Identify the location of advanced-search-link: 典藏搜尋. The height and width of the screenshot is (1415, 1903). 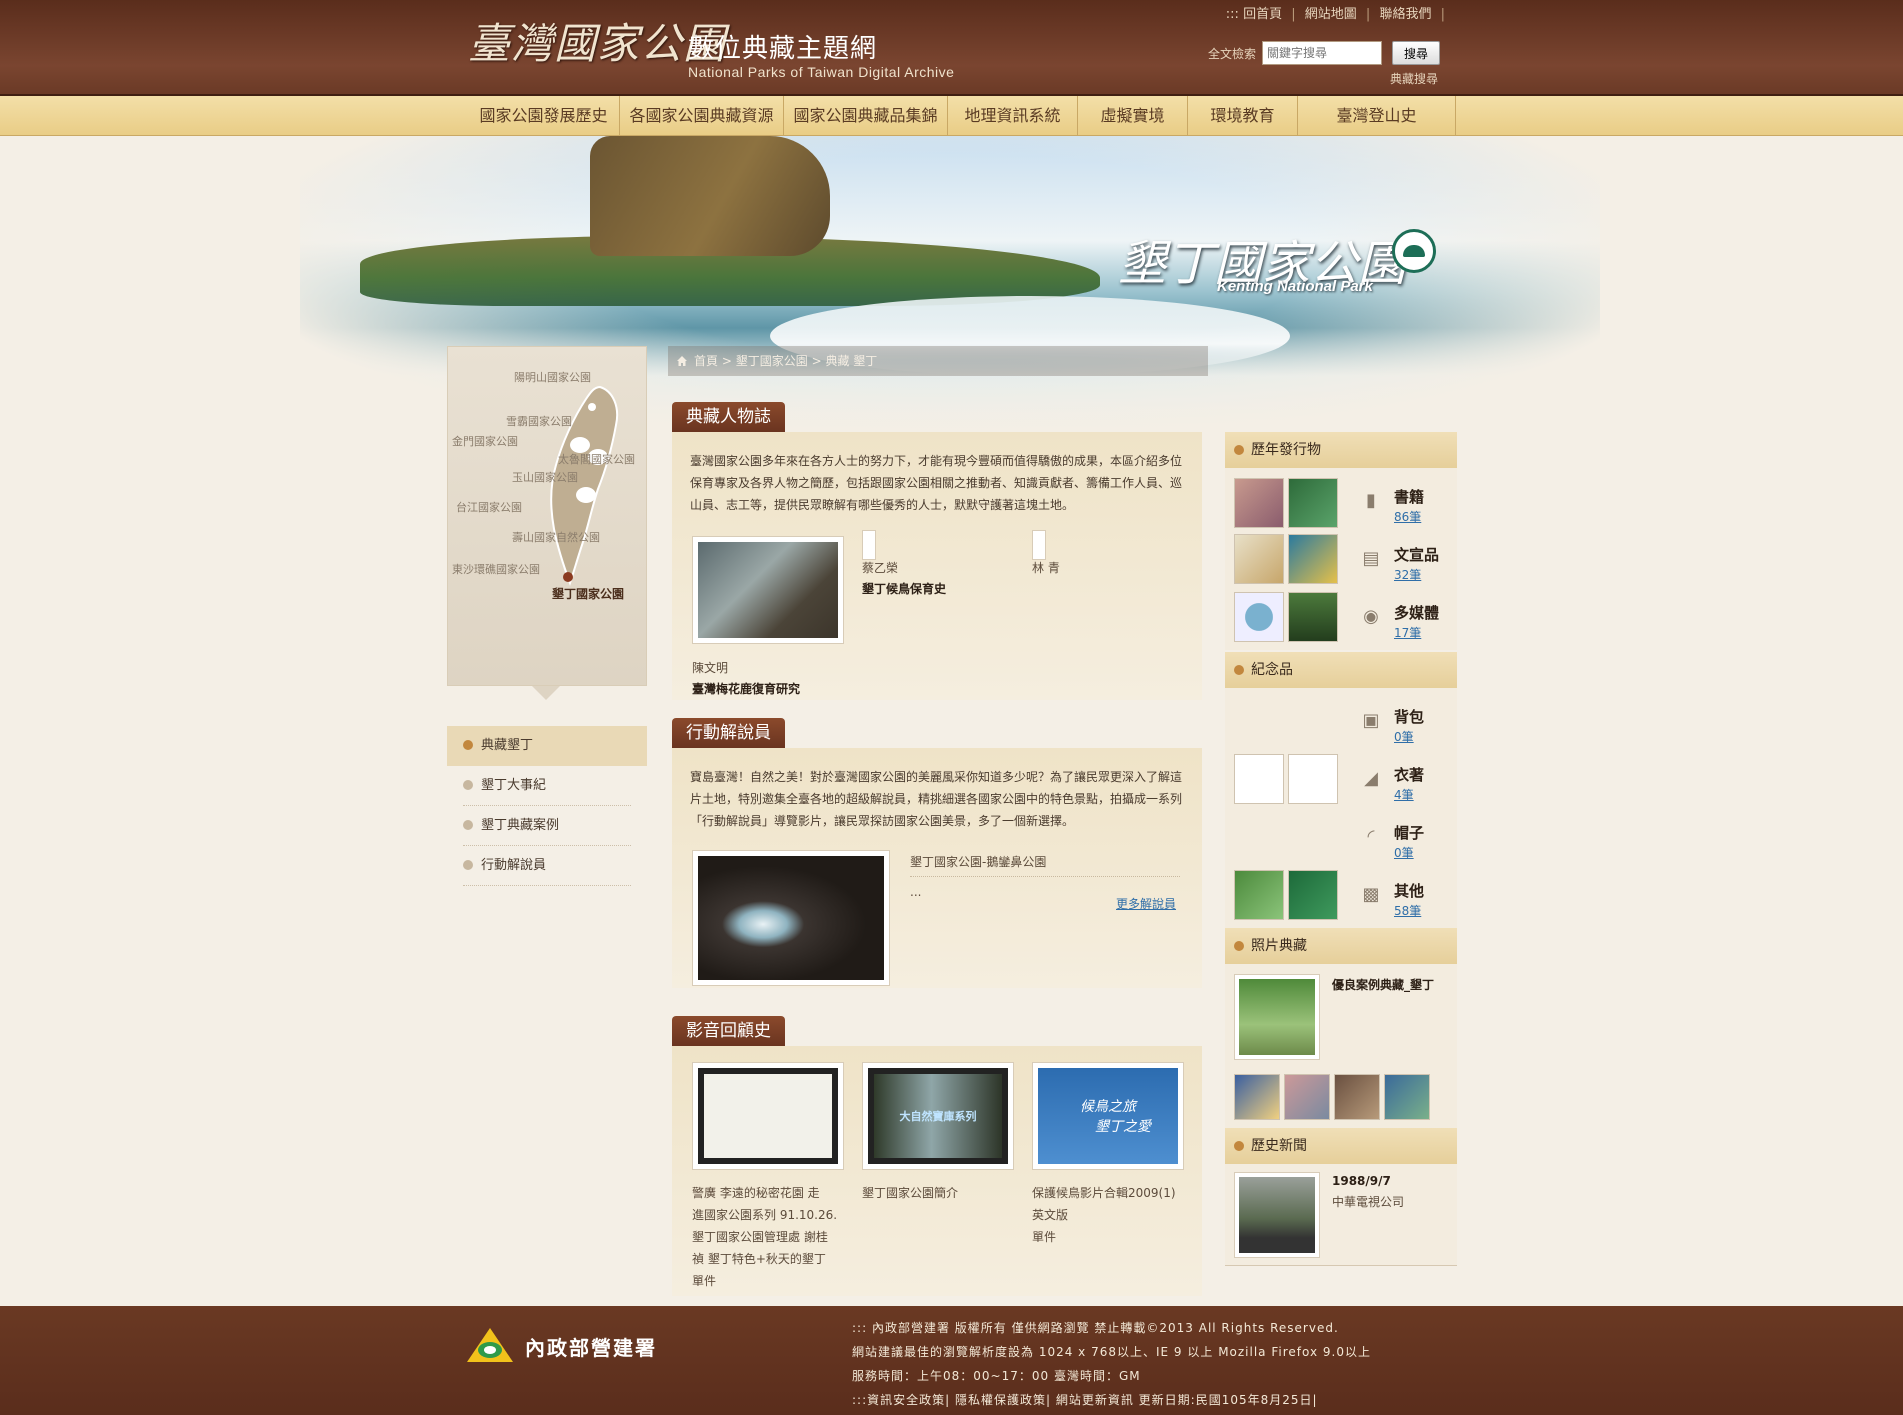
(1414, 78).